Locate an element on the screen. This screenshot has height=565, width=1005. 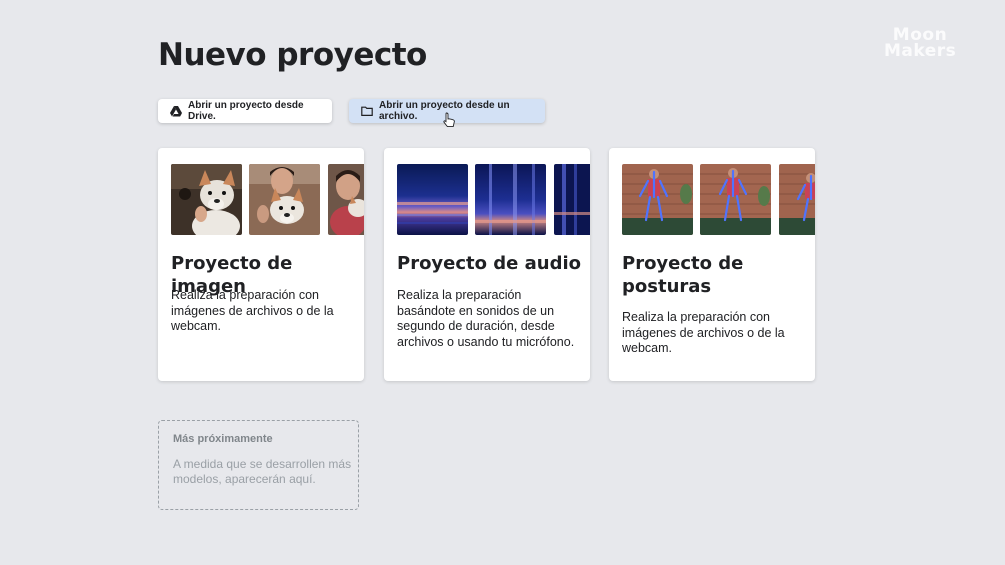
pose-thumbnails is located at coordinates (718, 199).